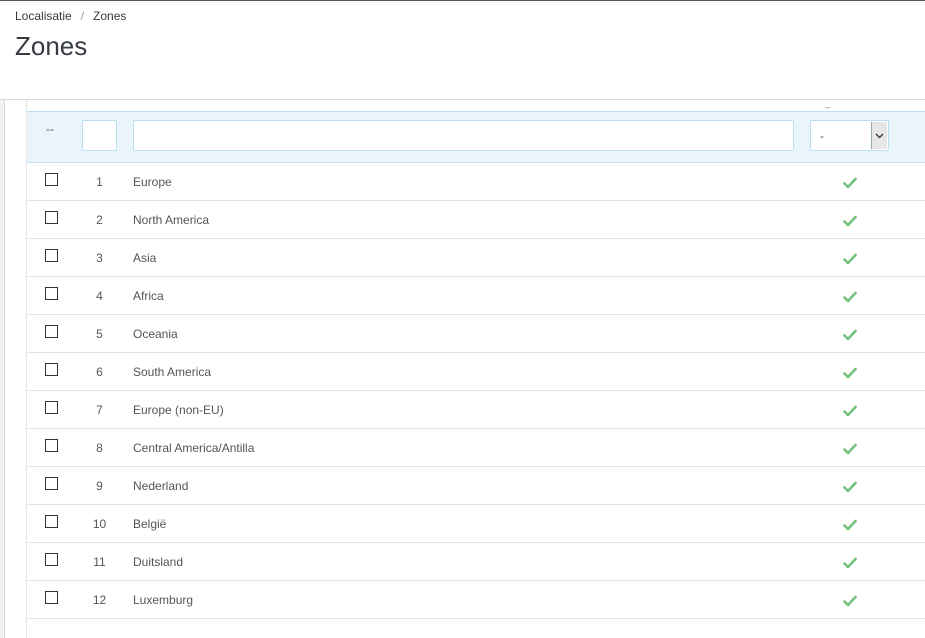 The height and width of the screenshot is (638, 925). What do you see at coordinates (827, 103) in the screenshot?
I see `sort-caret-icon: _` at bounding box center [827, 103].